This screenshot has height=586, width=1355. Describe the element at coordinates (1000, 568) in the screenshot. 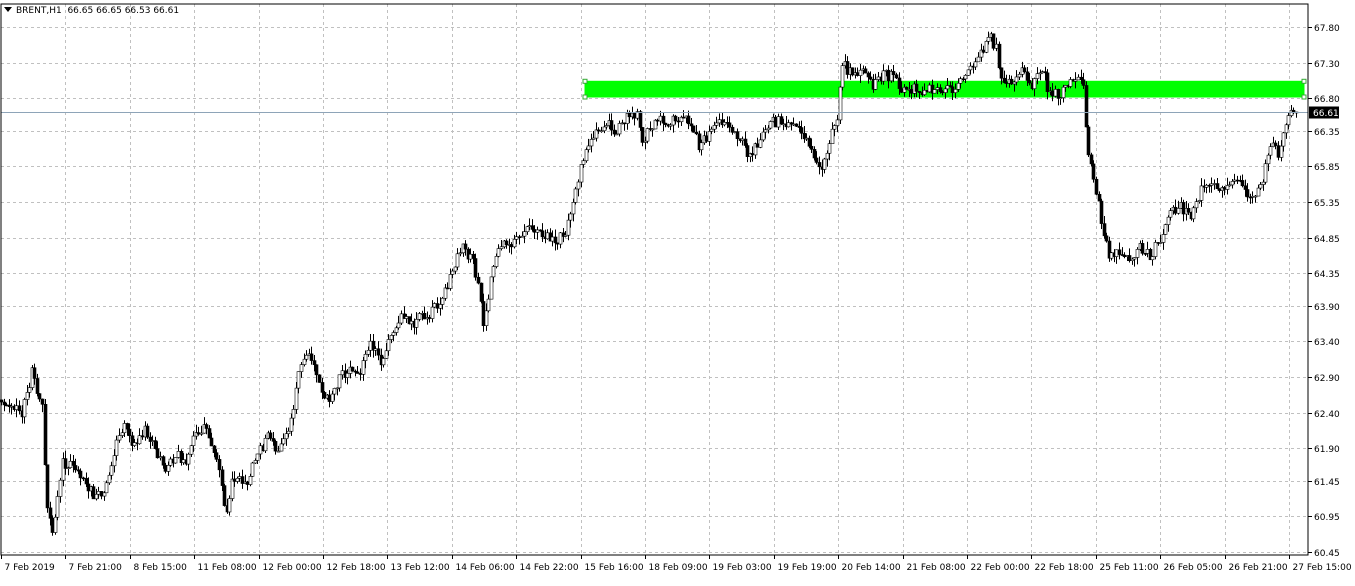

I see `x-tick-label: 22 Feb 00:00` at that location.